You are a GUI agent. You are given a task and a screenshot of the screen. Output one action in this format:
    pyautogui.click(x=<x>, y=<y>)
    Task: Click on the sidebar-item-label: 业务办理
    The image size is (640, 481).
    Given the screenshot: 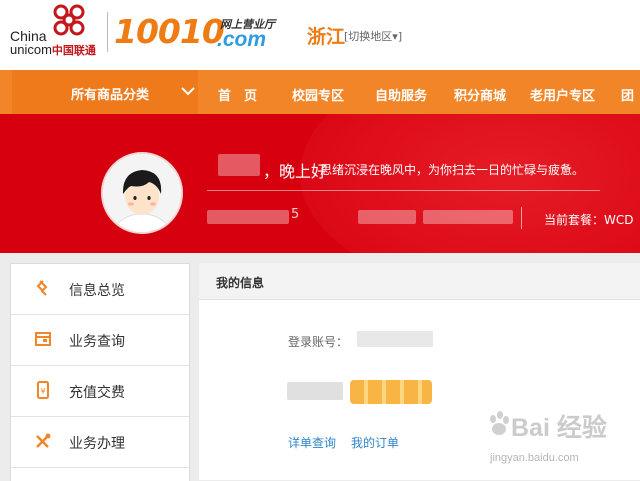 What is the action you would take?
    pyautogui.click(x=97, y=444)
    